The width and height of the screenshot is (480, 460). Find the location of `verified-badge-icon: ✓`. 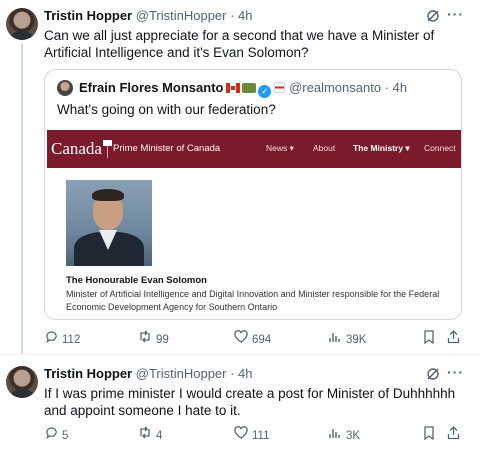

verified-badge-icon: ✓ is located at coordinates (265, 91).